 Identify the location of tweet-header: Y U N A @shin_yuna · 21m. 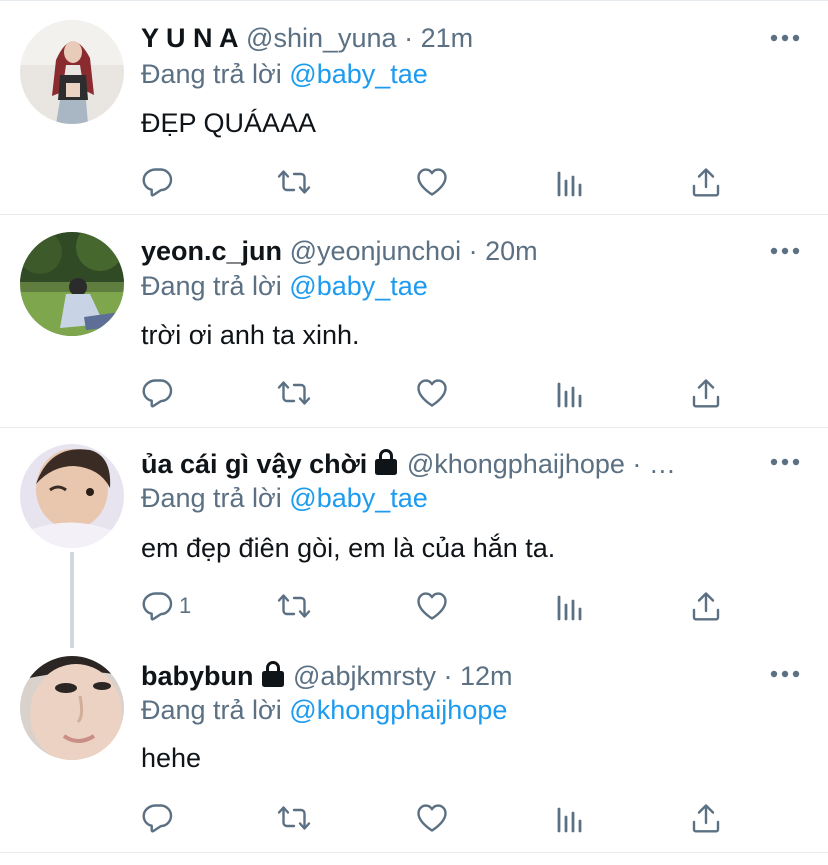
(454, 38).